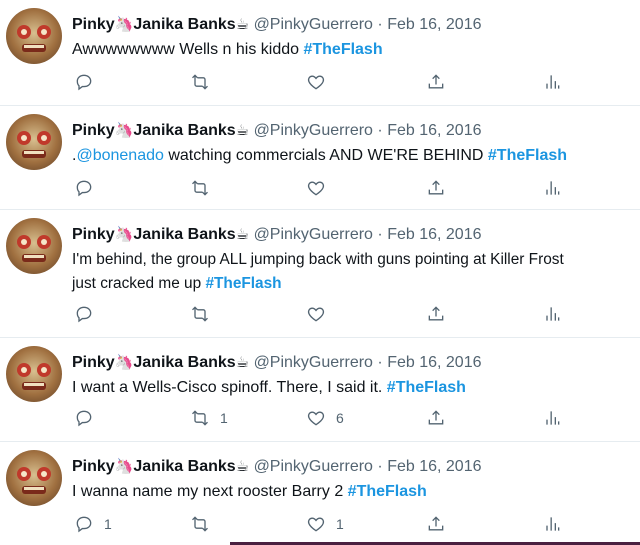  I want to click on retweet-button: 1, so click(209, 418).